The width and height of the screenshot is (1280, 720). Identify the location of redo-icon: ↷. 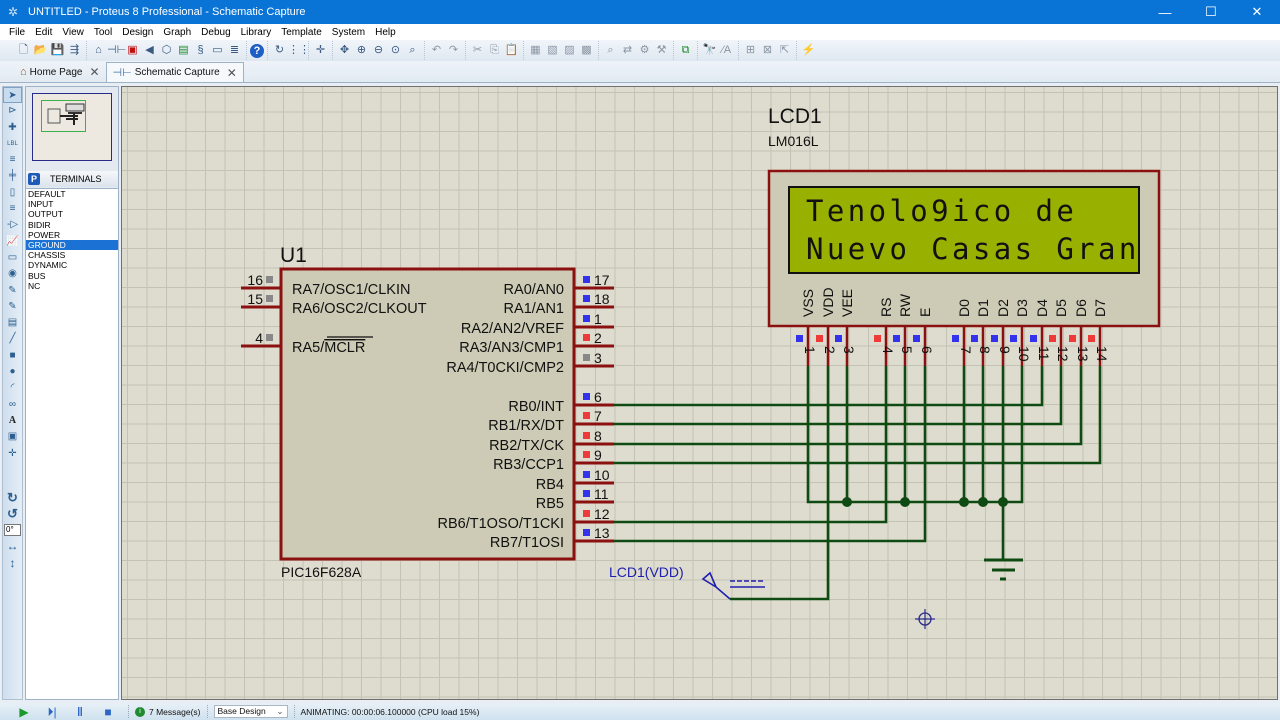
(453, 50).